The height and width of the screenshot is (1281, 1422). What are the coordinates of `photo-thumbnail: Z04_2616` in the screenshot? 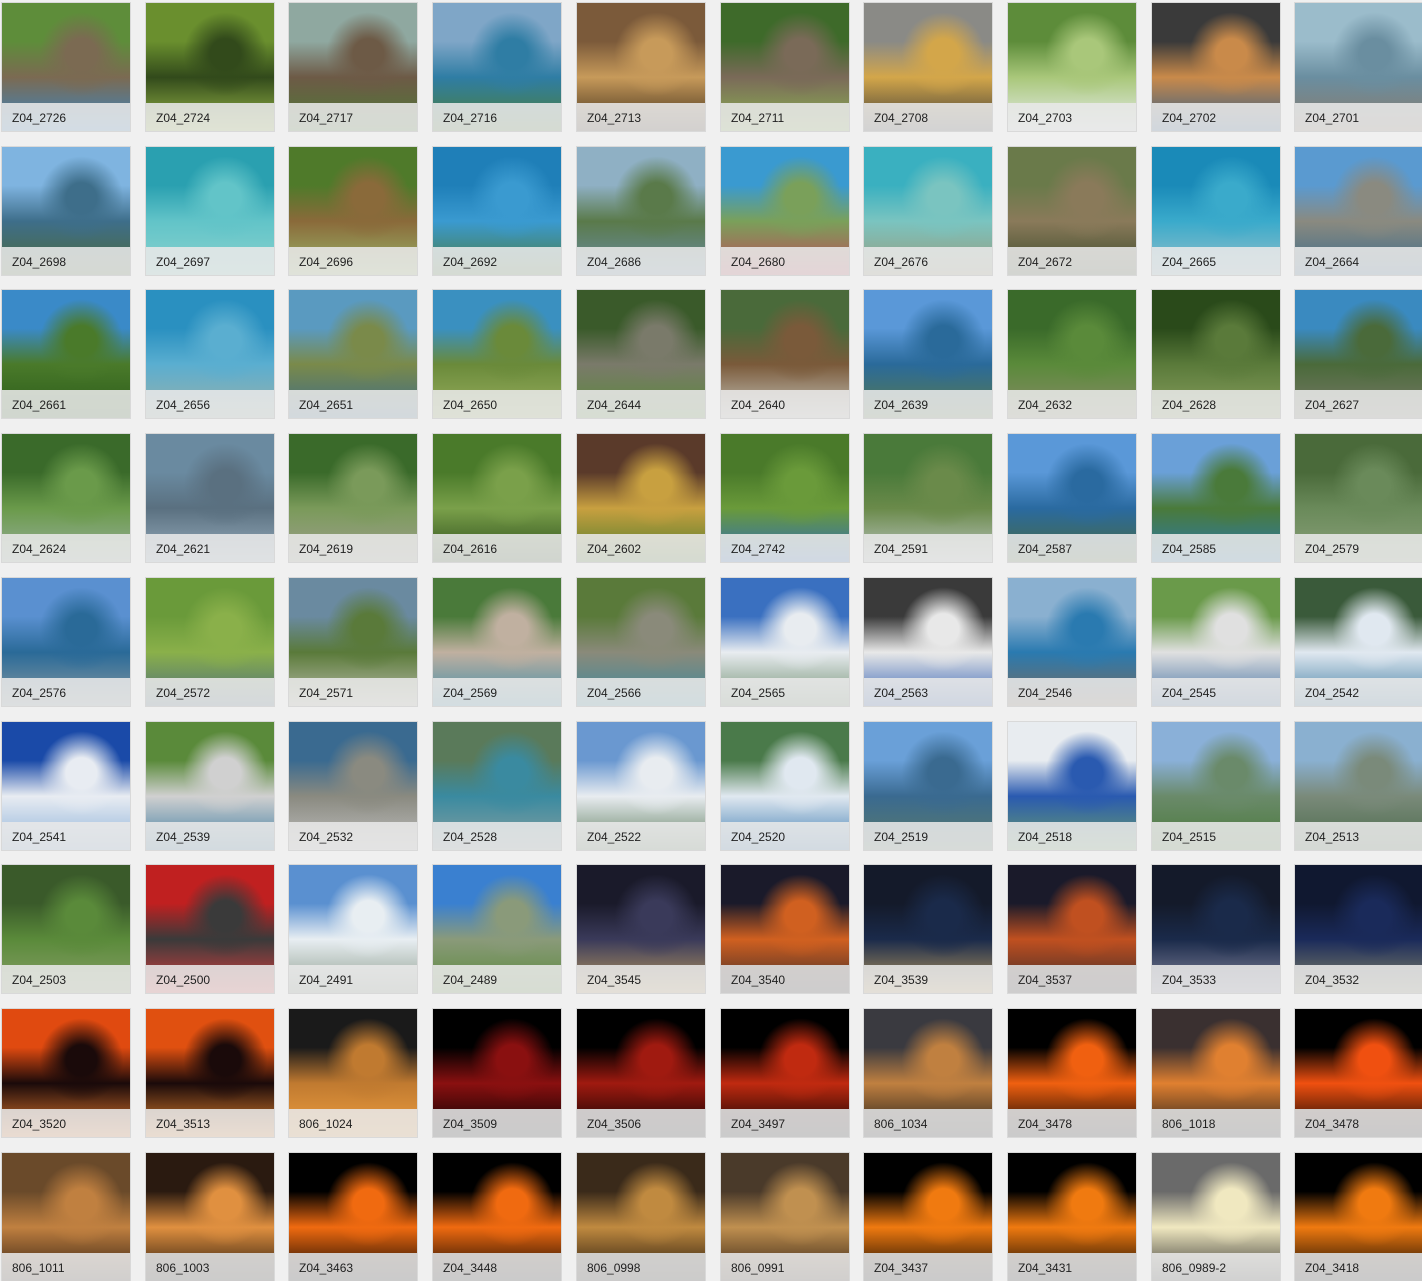 It's located at (497, 498).